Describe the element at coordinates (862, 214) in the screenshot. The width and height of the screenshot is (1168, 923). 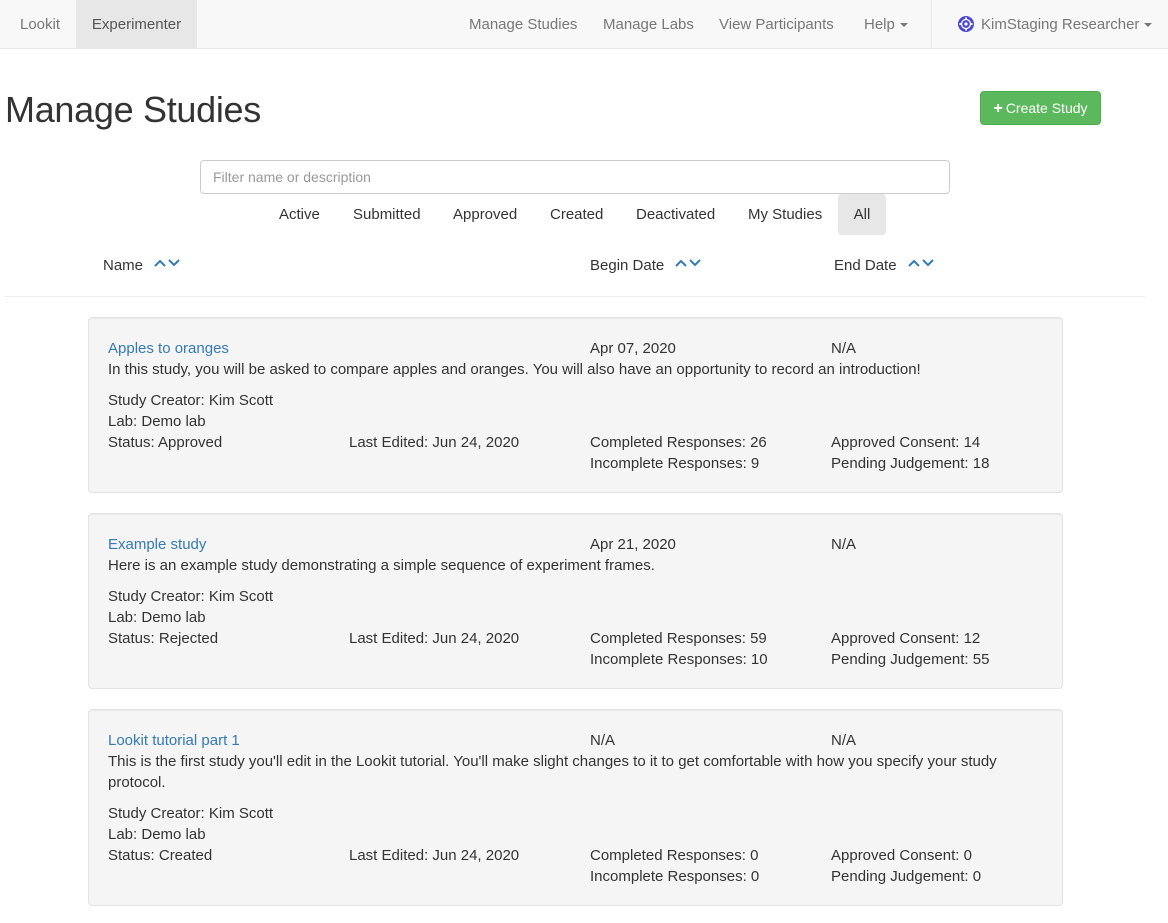
I see `tab-all: All` at that location.